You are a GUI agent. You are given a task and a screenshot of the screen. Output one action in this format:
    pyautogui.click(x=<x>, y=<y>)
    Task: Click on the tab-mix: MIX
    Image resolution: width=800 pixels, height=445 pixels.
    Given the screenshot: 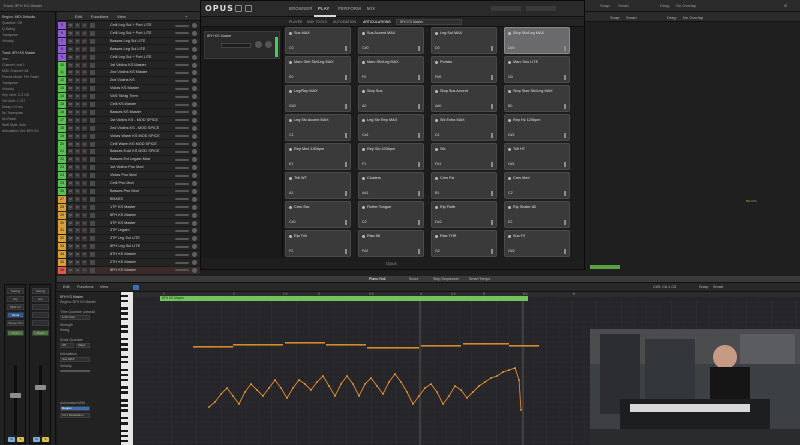 What is the action you would take?
    pyautogui.click(x=371, y=8)
    